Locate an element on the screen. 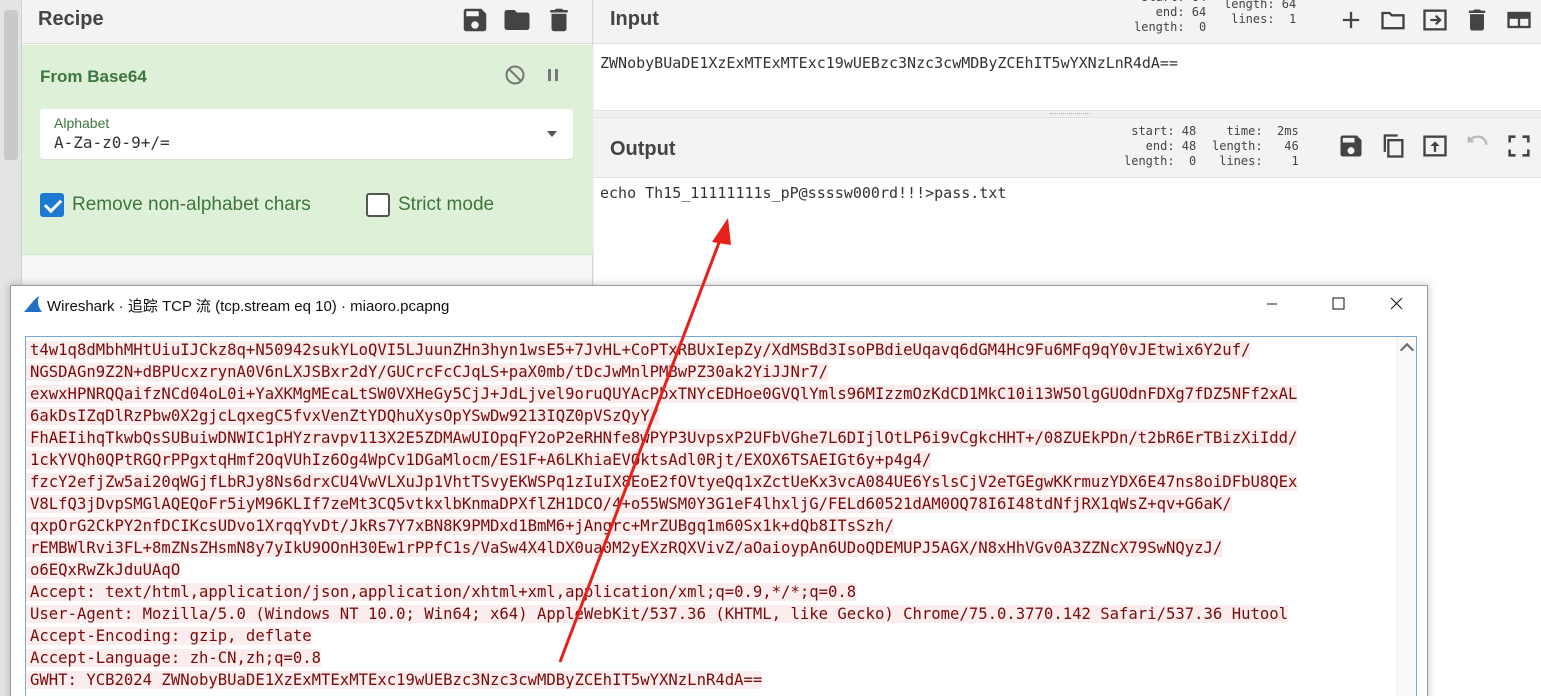  maximize-icon is located at coordinates (1519, 146).